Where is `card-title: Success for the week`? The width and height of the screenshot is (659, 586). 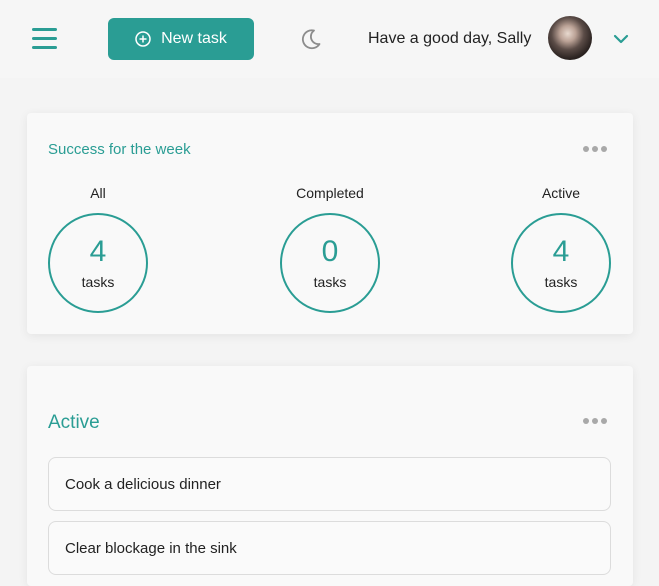
card-title: Success for the week is located at coordinates (119, 149).